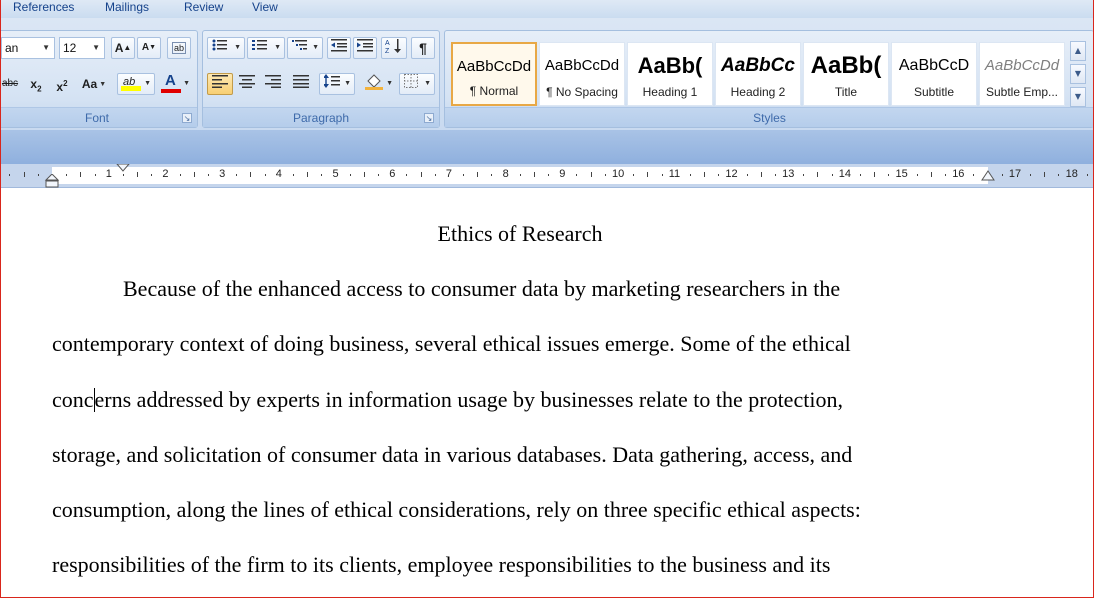 Image resolution: width=1094 pixels, height=598 pixels. What do you see at coordinates (394, 48) in the screenshot?
I see `sort-button: AZ` at bounding box center [394, 48].